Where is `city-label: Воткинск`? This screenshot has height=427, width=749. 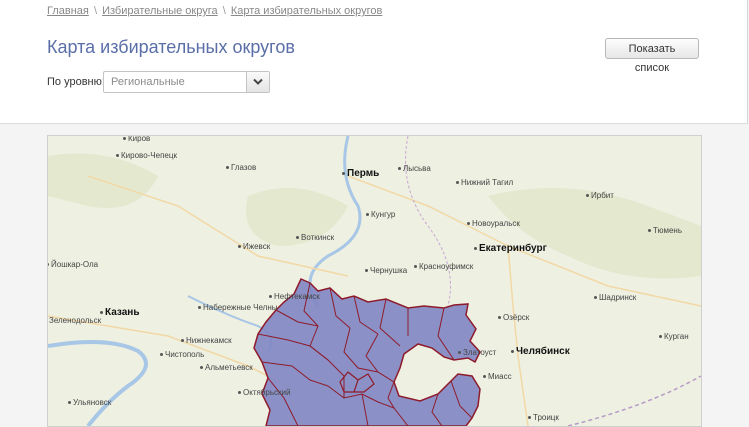 city-label: Воткинск is located at coordinates (315, 237).